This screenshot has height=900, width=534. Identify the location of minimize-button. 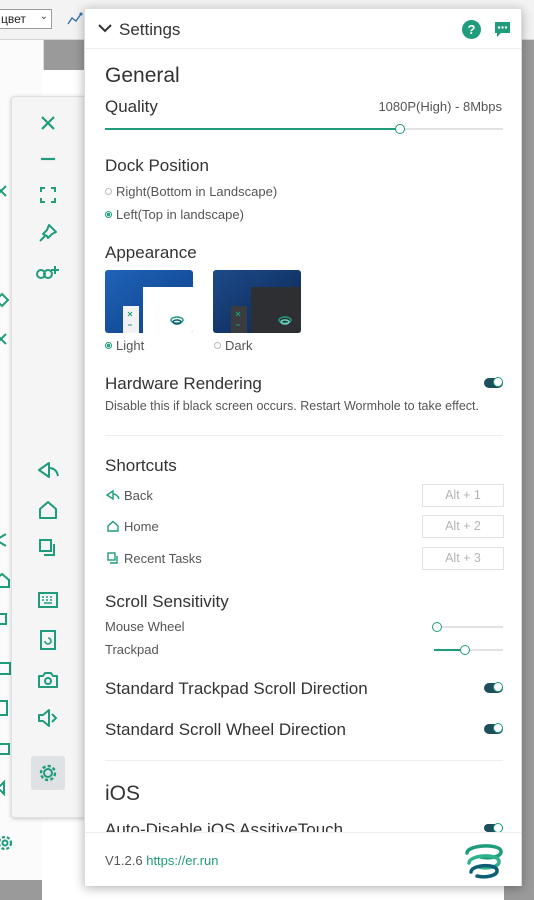
(48, 159).